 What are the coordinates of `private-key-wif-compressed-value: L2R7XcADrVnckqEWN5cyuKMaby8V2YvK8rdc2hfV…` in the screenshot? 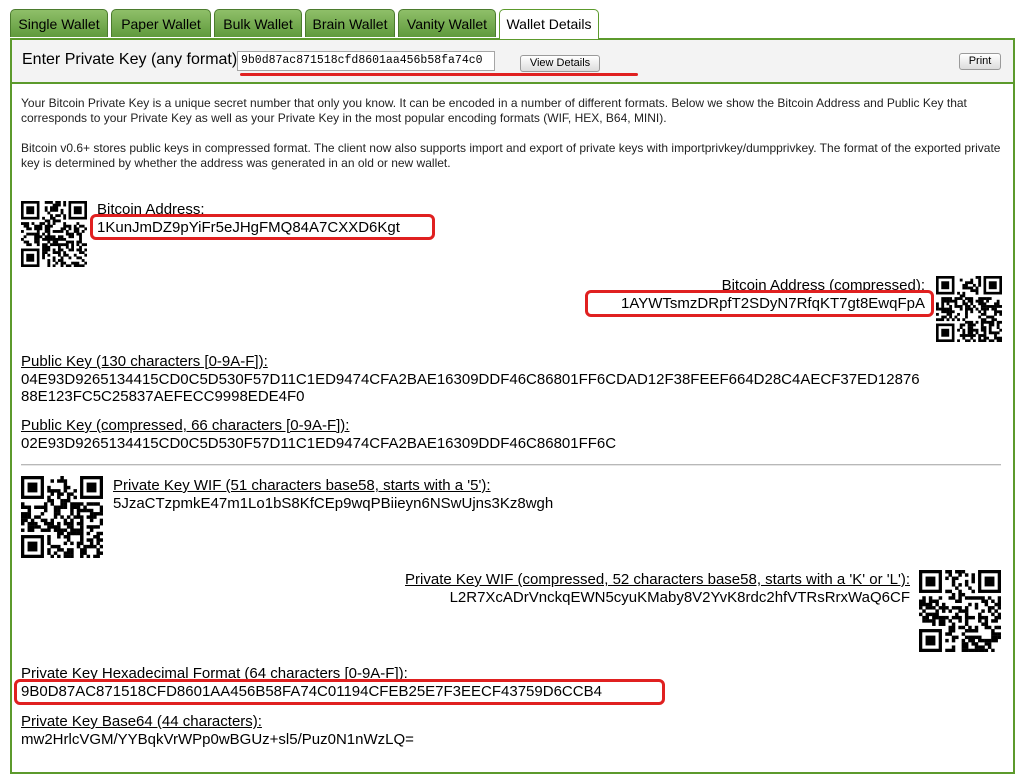 It's located at (679, 597).